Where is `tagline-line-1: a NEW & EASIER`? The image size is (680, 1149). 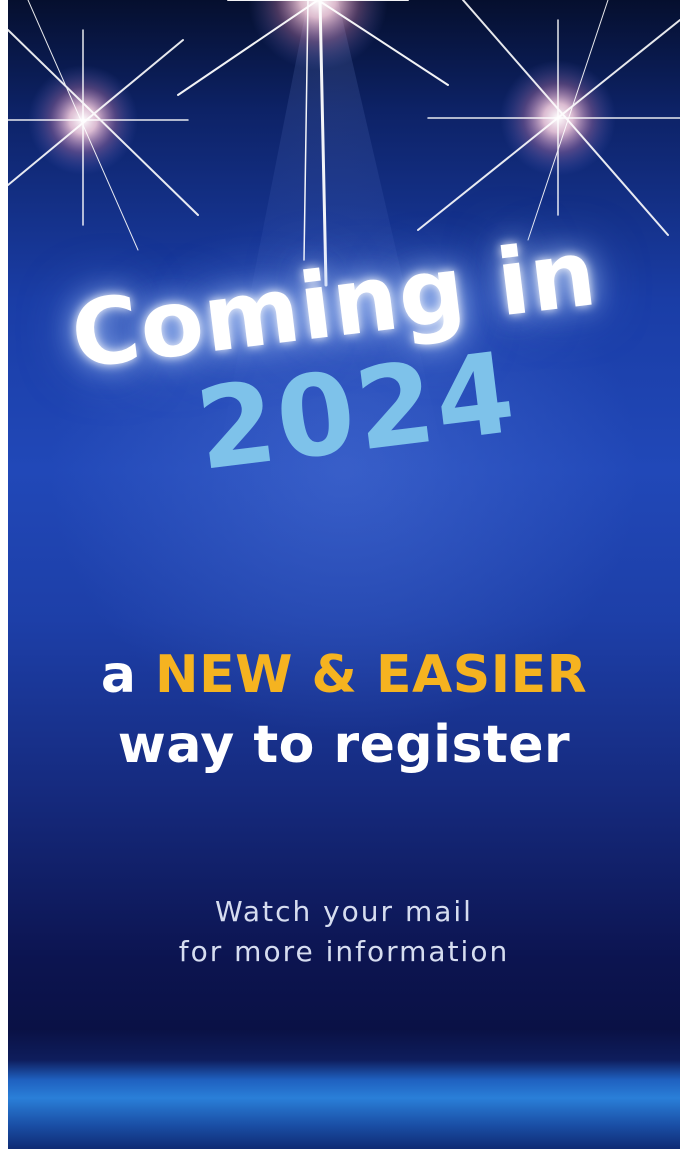
tagline-line-1: a NEW & EASIER is located at coordinates (344, 675).